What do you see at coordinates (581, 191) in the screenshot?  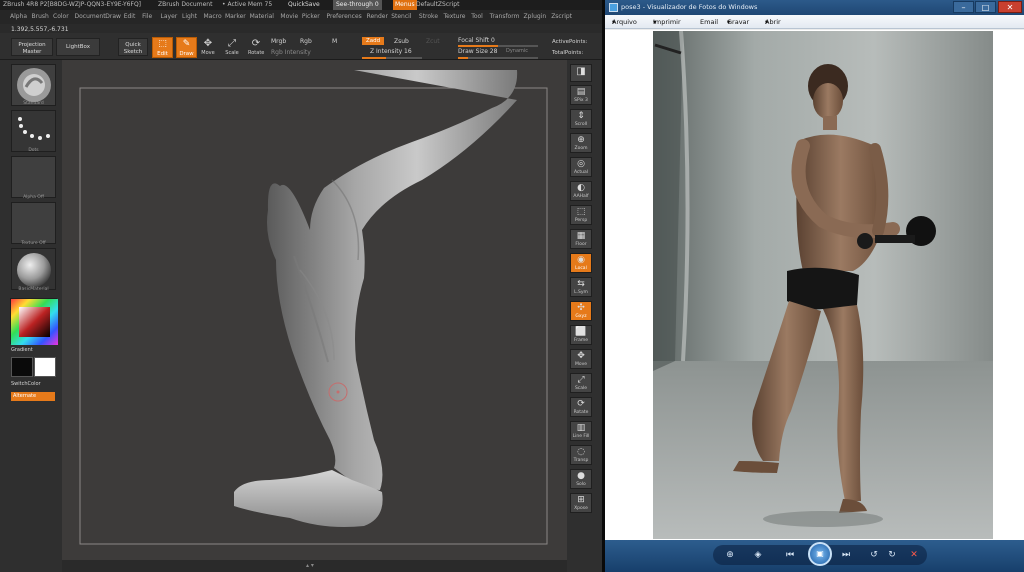 I see `aahalf-button: ◐ AAHalf` at bounding box center [581, 191].